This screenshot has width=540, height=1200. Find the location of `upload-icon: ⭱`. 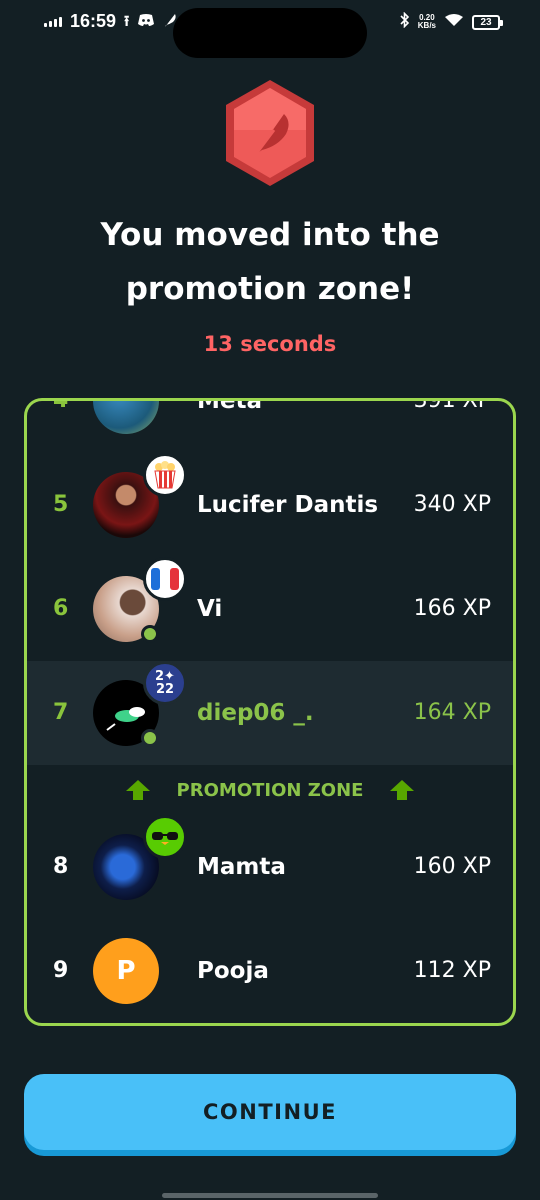

upload-icon: ⭱ is located at coordinates (127, 21).